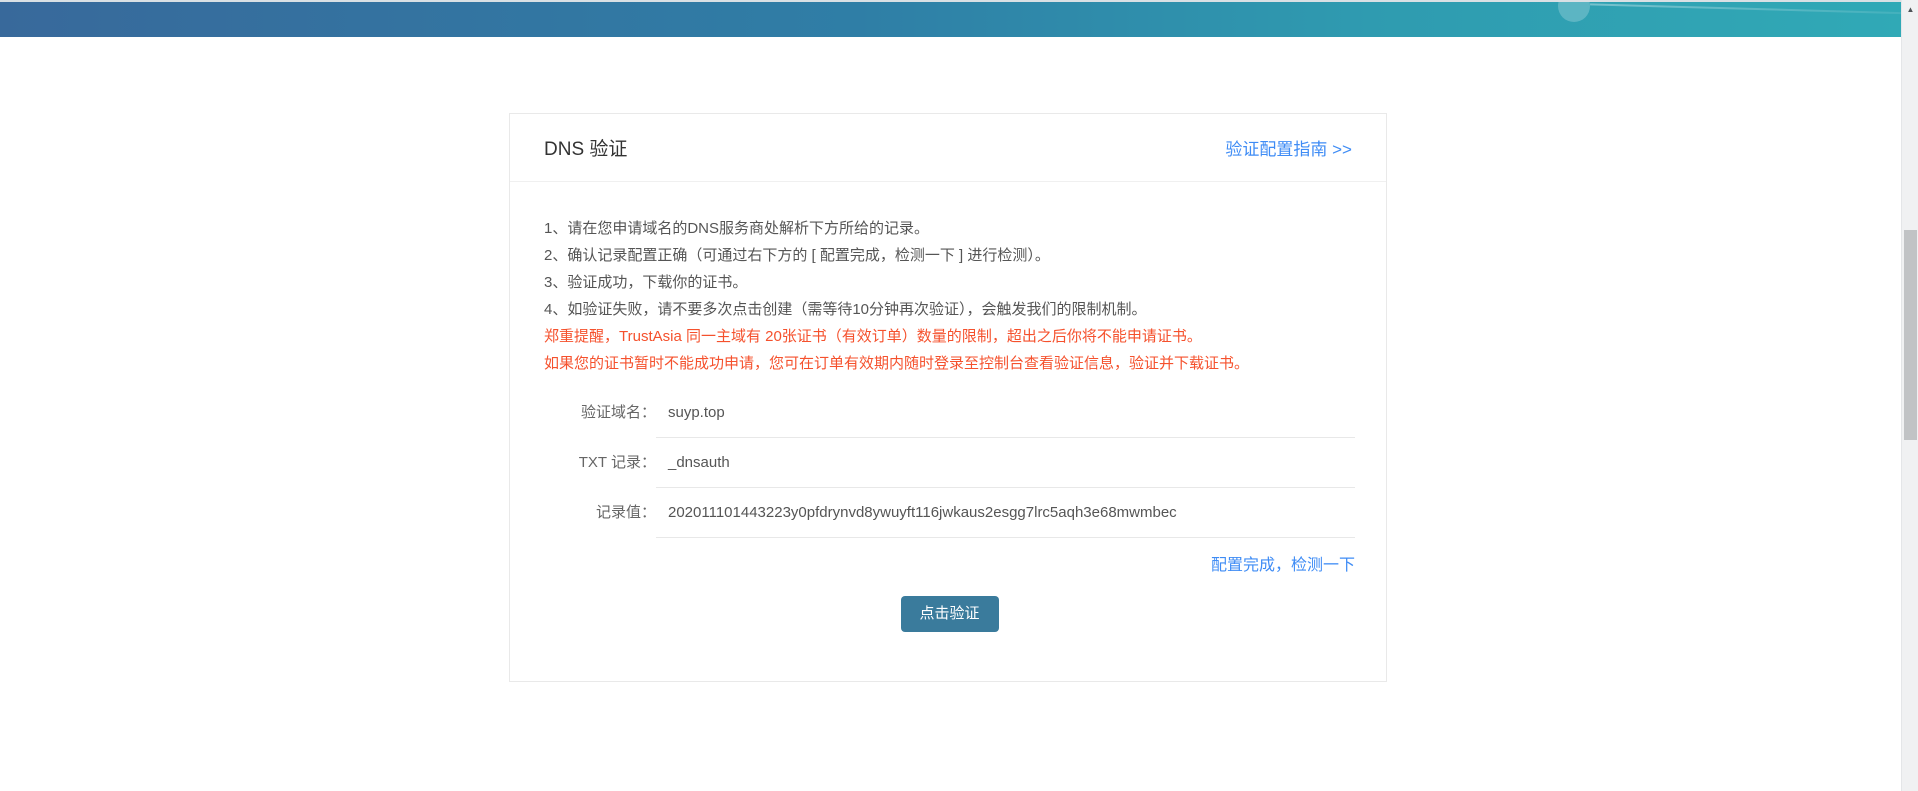  I want to click on click-verify-button: 点击验证, so click(949, 614).